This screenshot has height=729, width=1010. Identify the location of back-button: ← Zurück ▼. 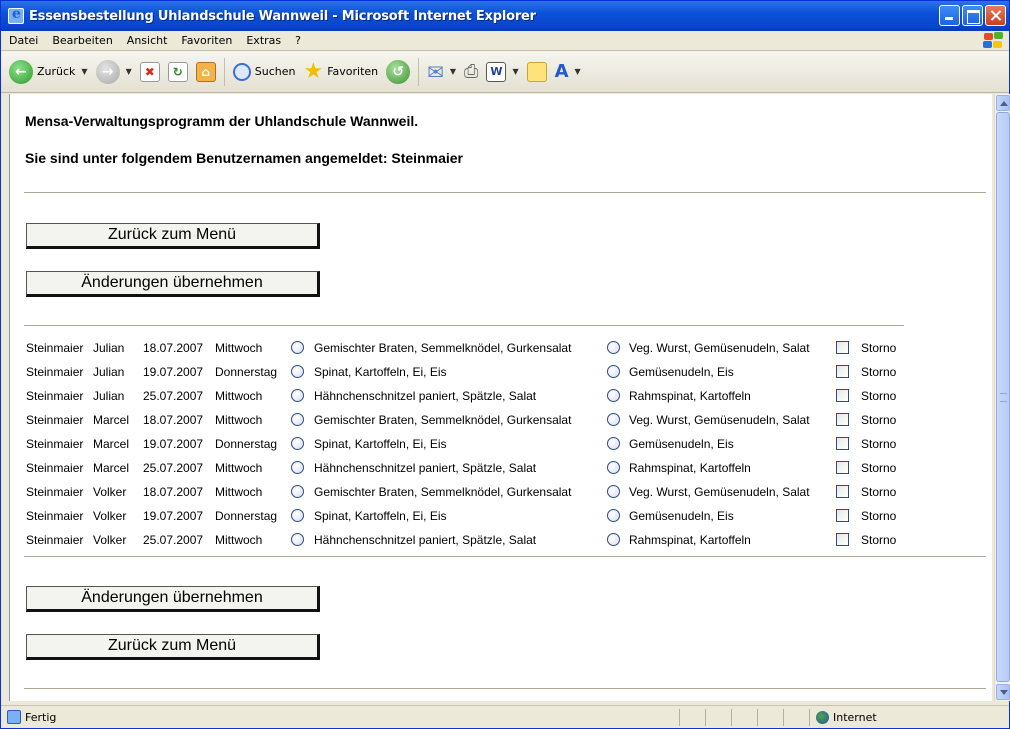
(48, 71).